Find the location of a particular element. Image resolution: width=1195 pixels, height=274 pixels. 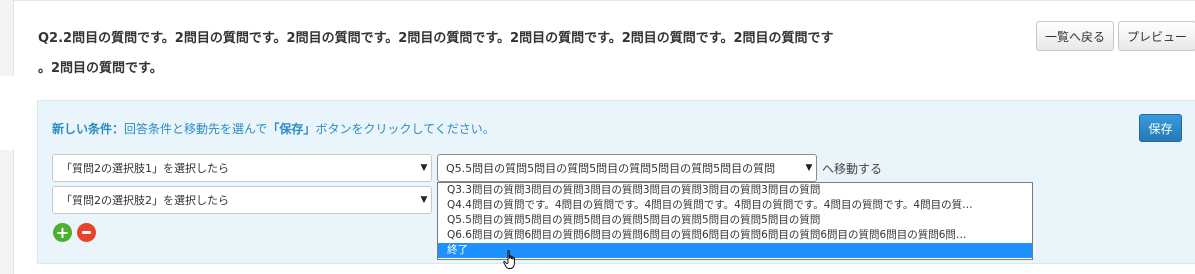

condition-select-2-value: 「質問2の選択肢2」を選択したら is located at coordinates (145, 200).